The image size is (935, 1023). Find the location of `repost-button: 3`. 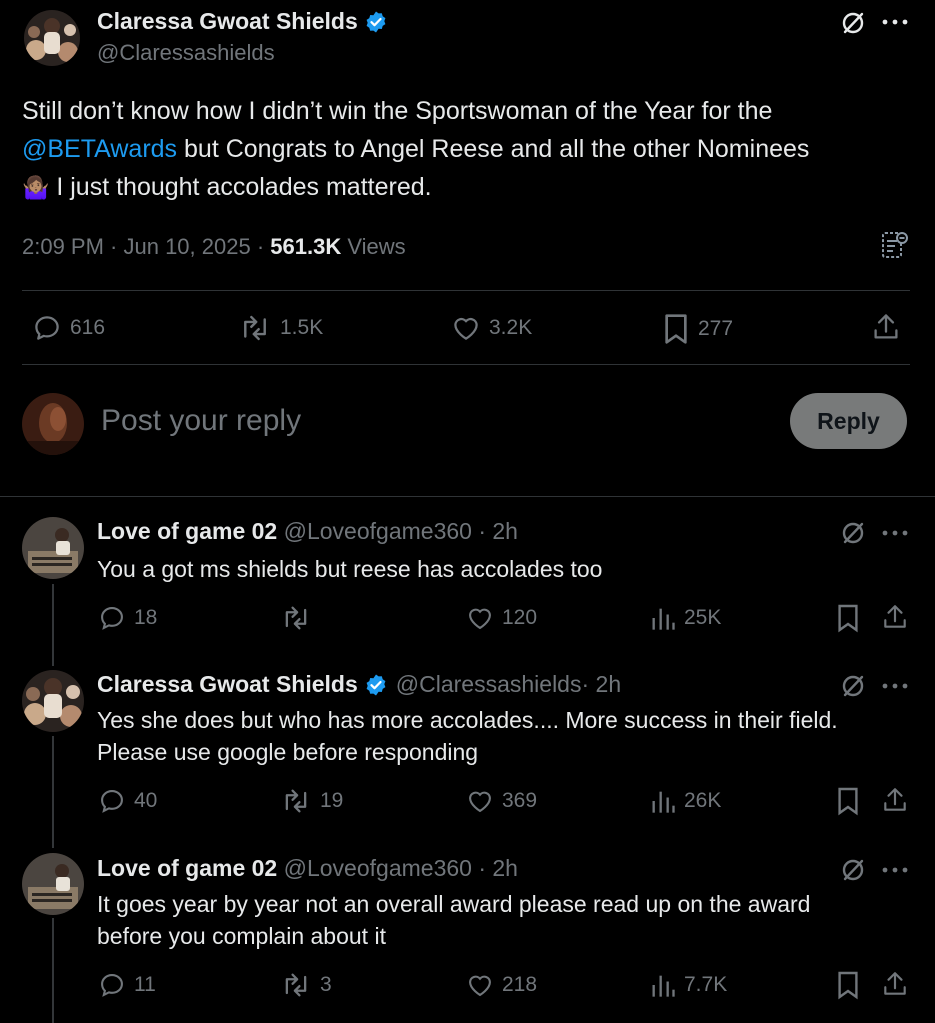

repost-button: 3 is located at coordinates (306, 985).